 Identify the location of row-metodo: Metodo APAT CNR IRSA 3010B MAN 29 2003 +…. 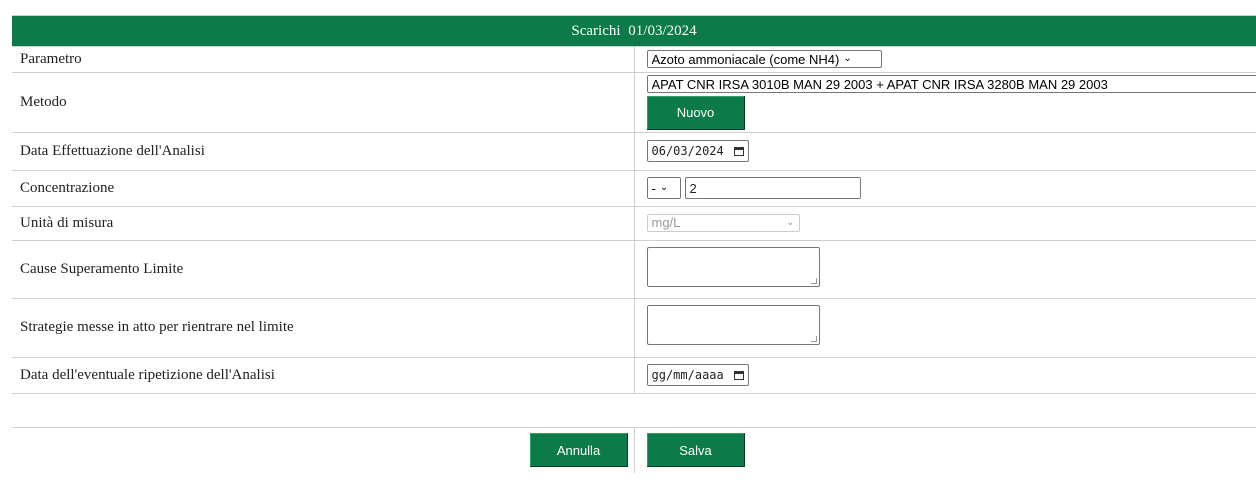
(634, 102).